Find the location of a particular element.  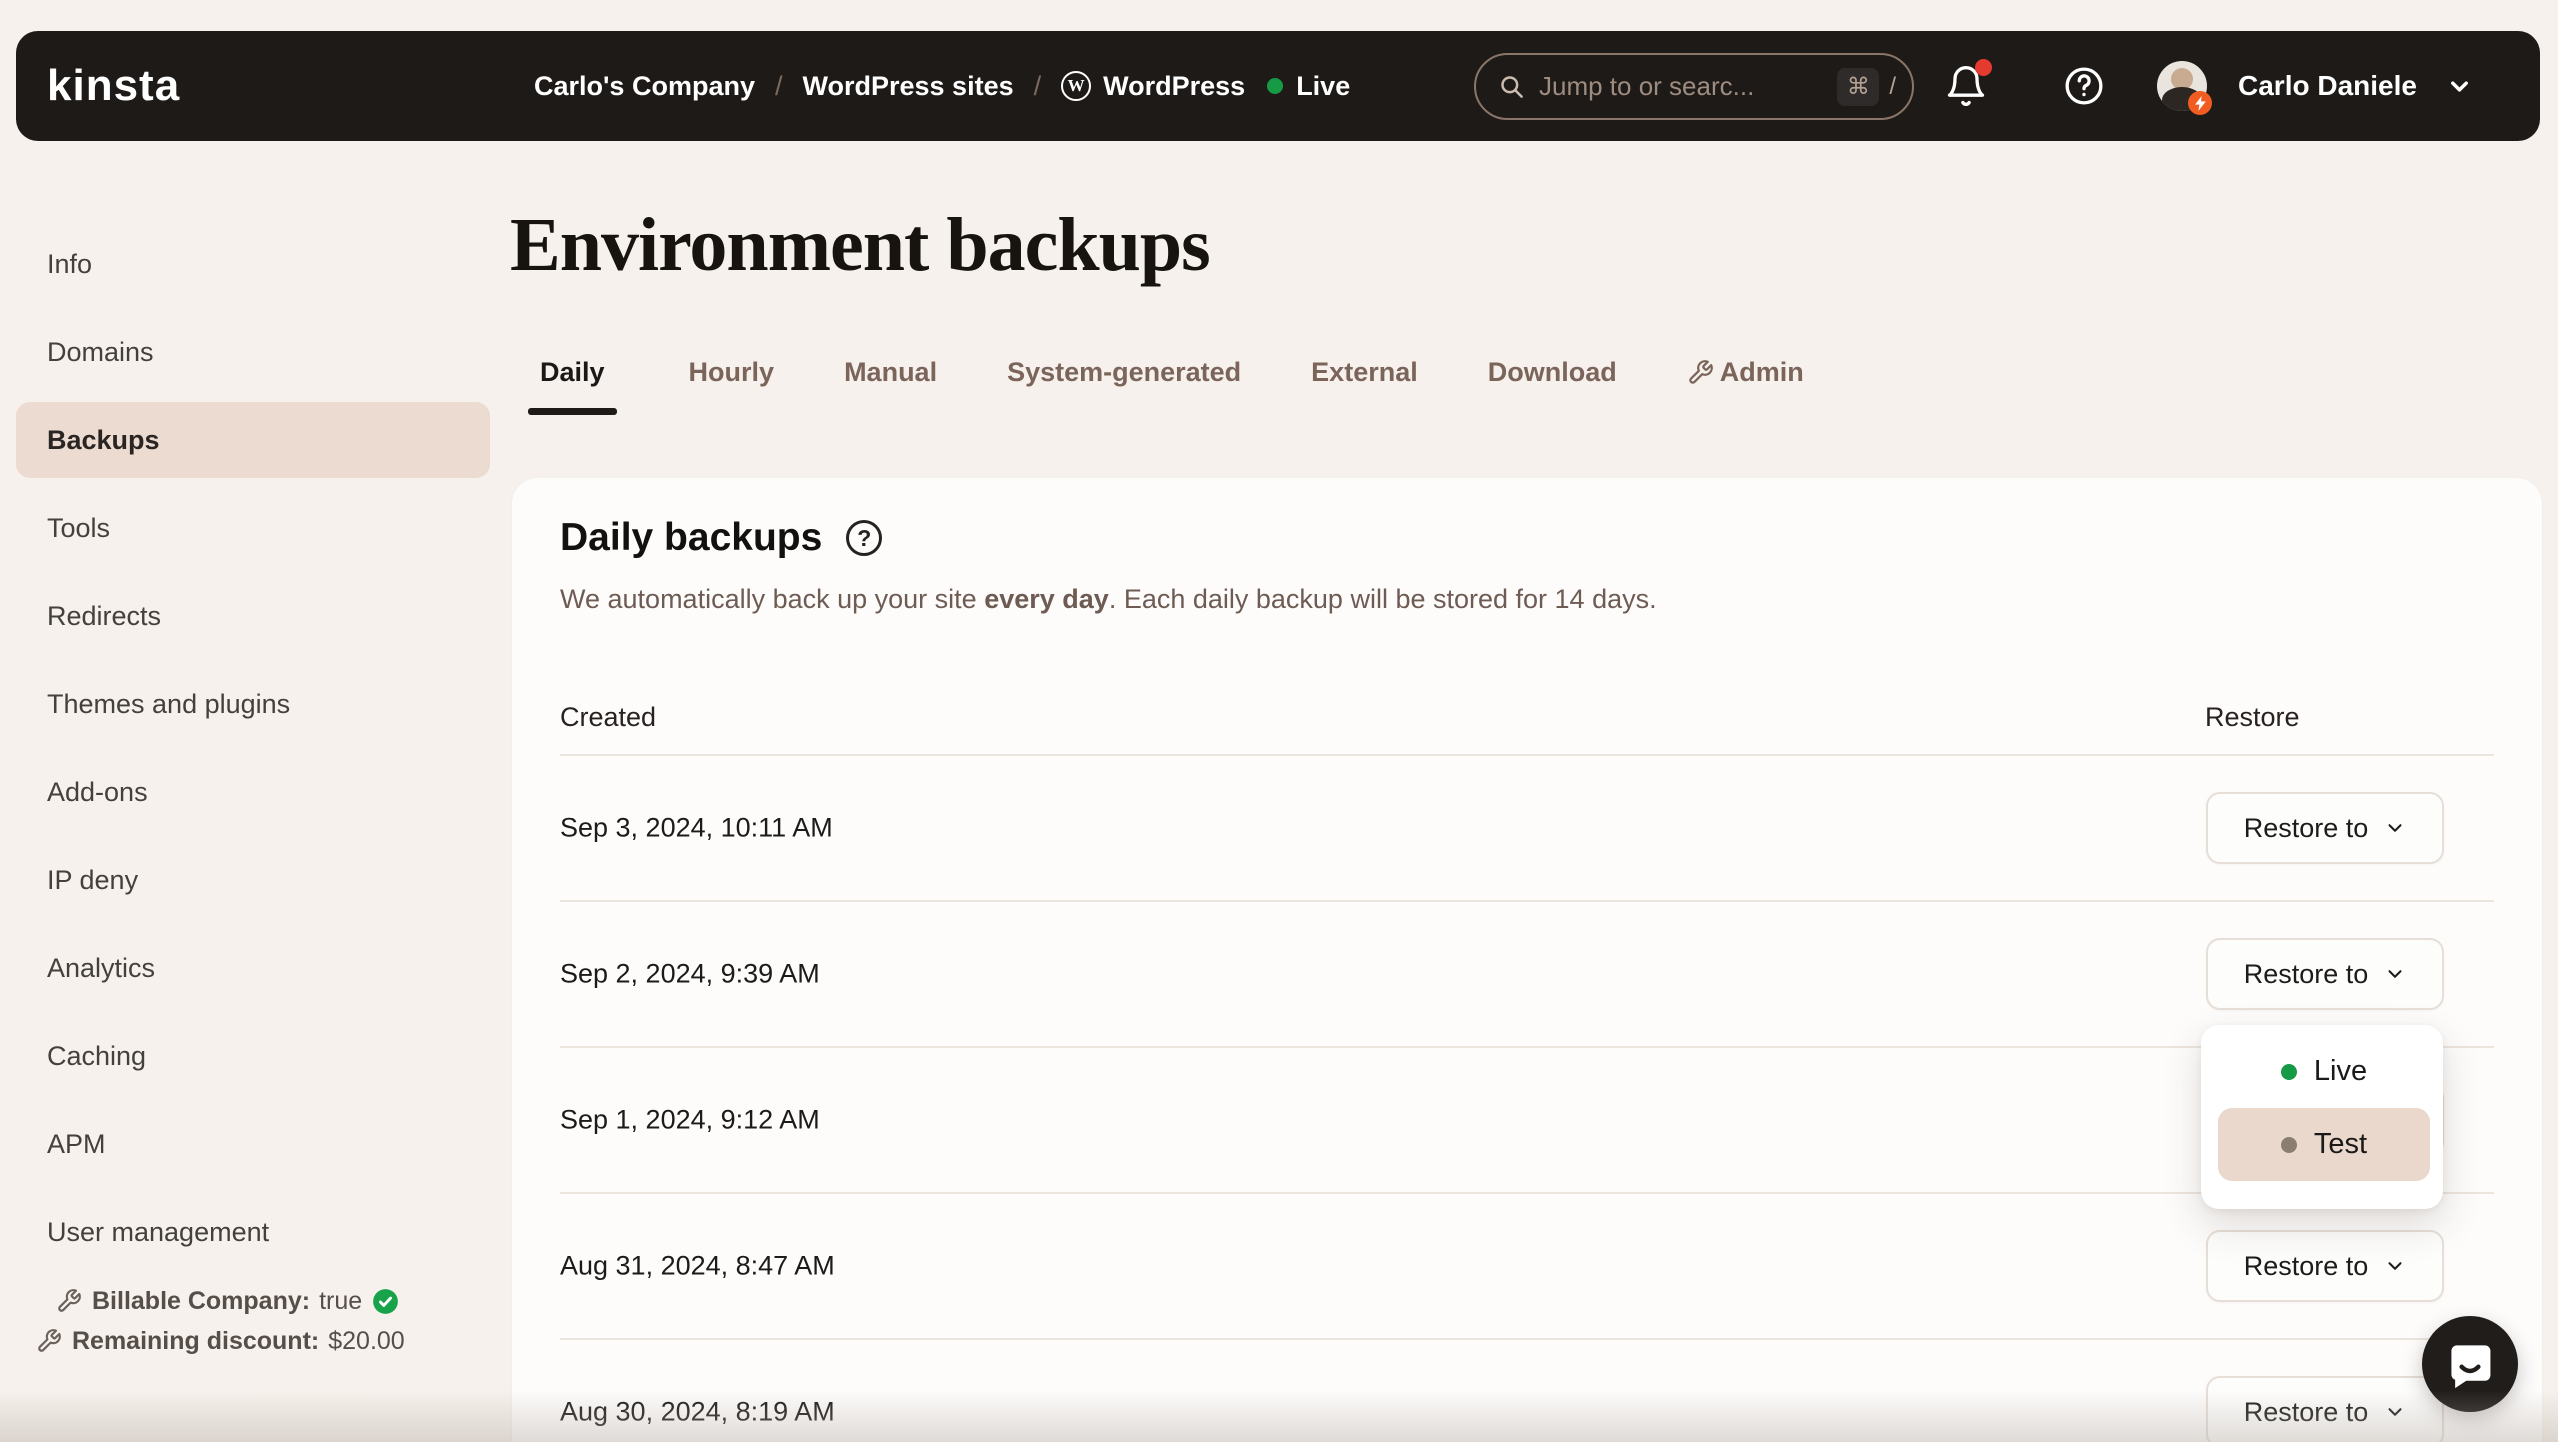

sidebar-item-add-ons: Add-ons is located at coordinates (253, 792).